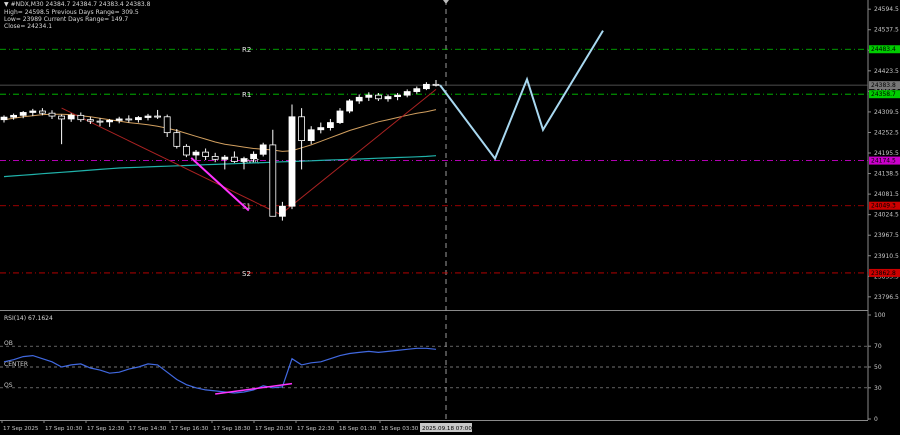  What do you see at coordinates (886, 132) in the screenshot?
I see `price-tick-label: 24252.5` at bounding box center [886, 132].